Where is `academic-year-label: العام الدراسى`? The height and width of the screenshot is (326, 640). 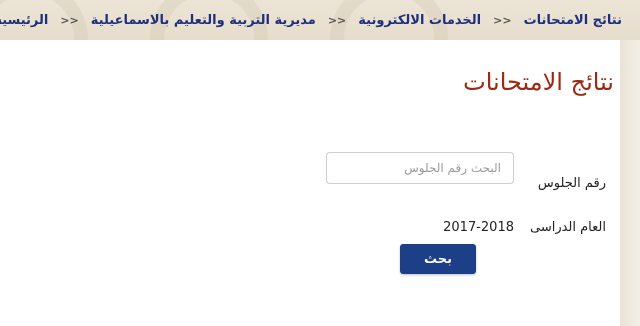 academic-year-label: العام الدراسى is located at coordinates (567, 227).